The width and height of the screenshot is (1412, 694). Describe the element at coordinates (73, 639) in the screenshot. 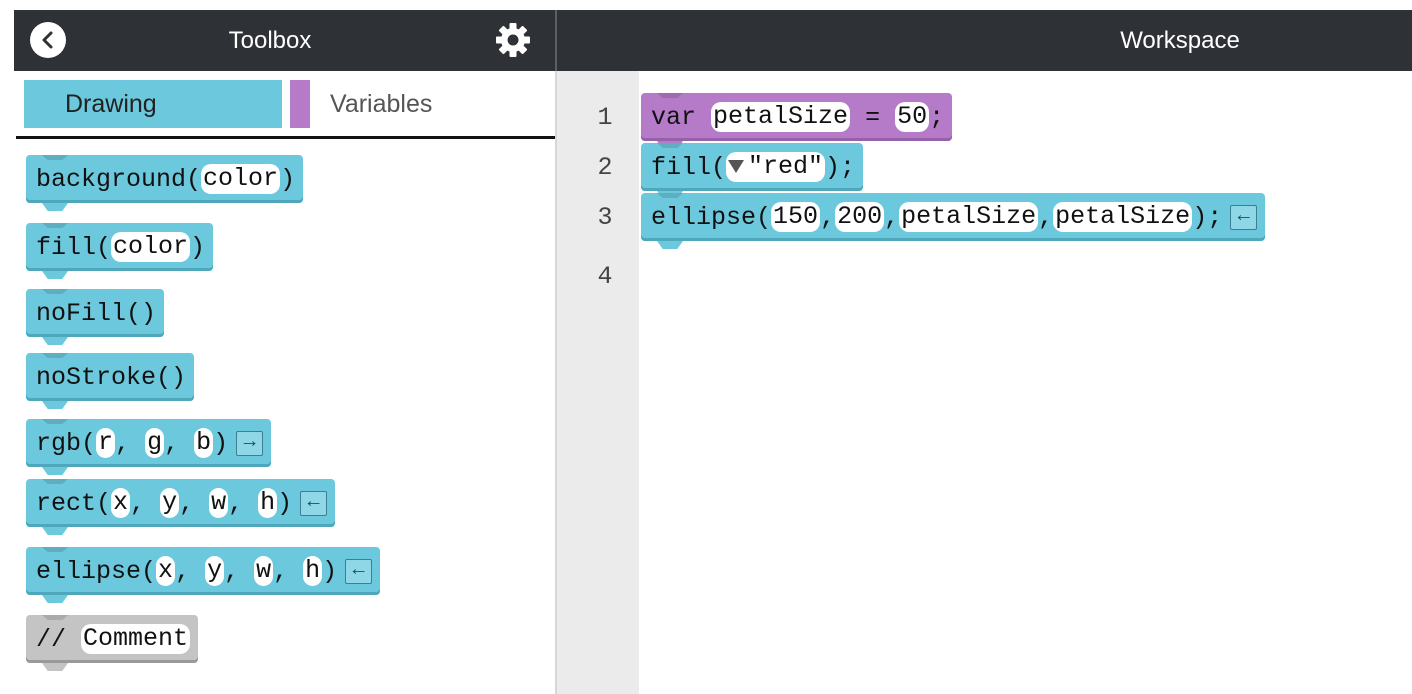

I see `comment-spacer` at that location.